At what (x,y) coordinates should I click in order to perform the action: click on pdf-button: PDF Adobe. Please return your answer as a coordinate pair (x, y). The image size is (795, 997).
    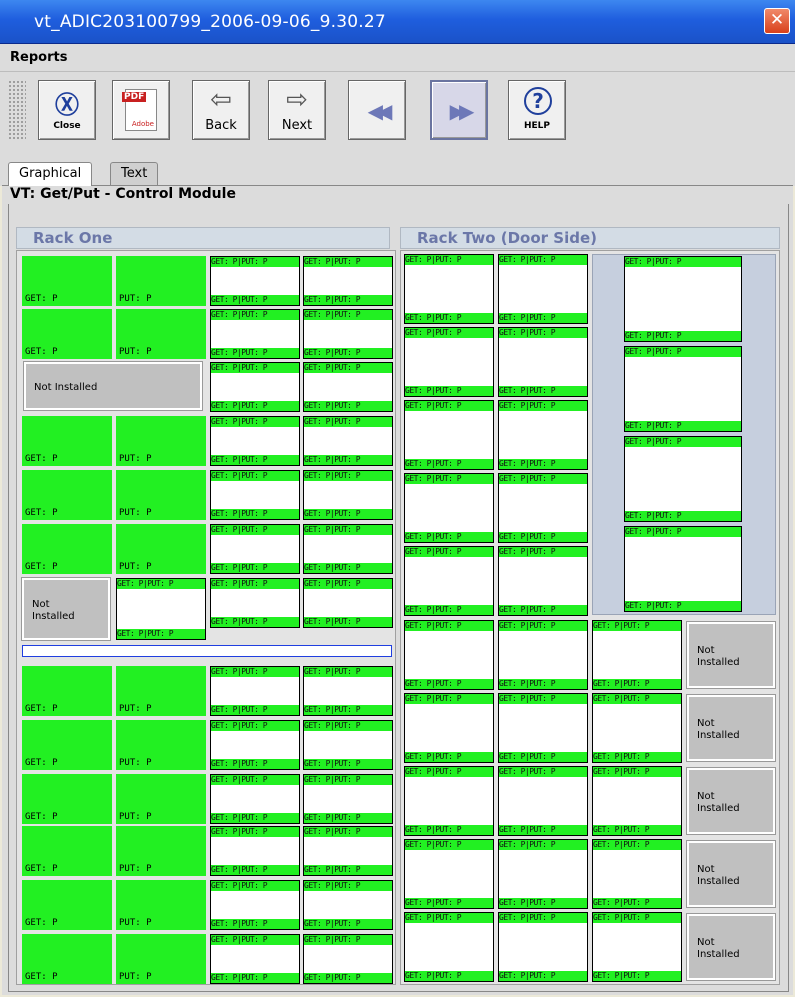
    Looking at the image, I should click on (141, 110).